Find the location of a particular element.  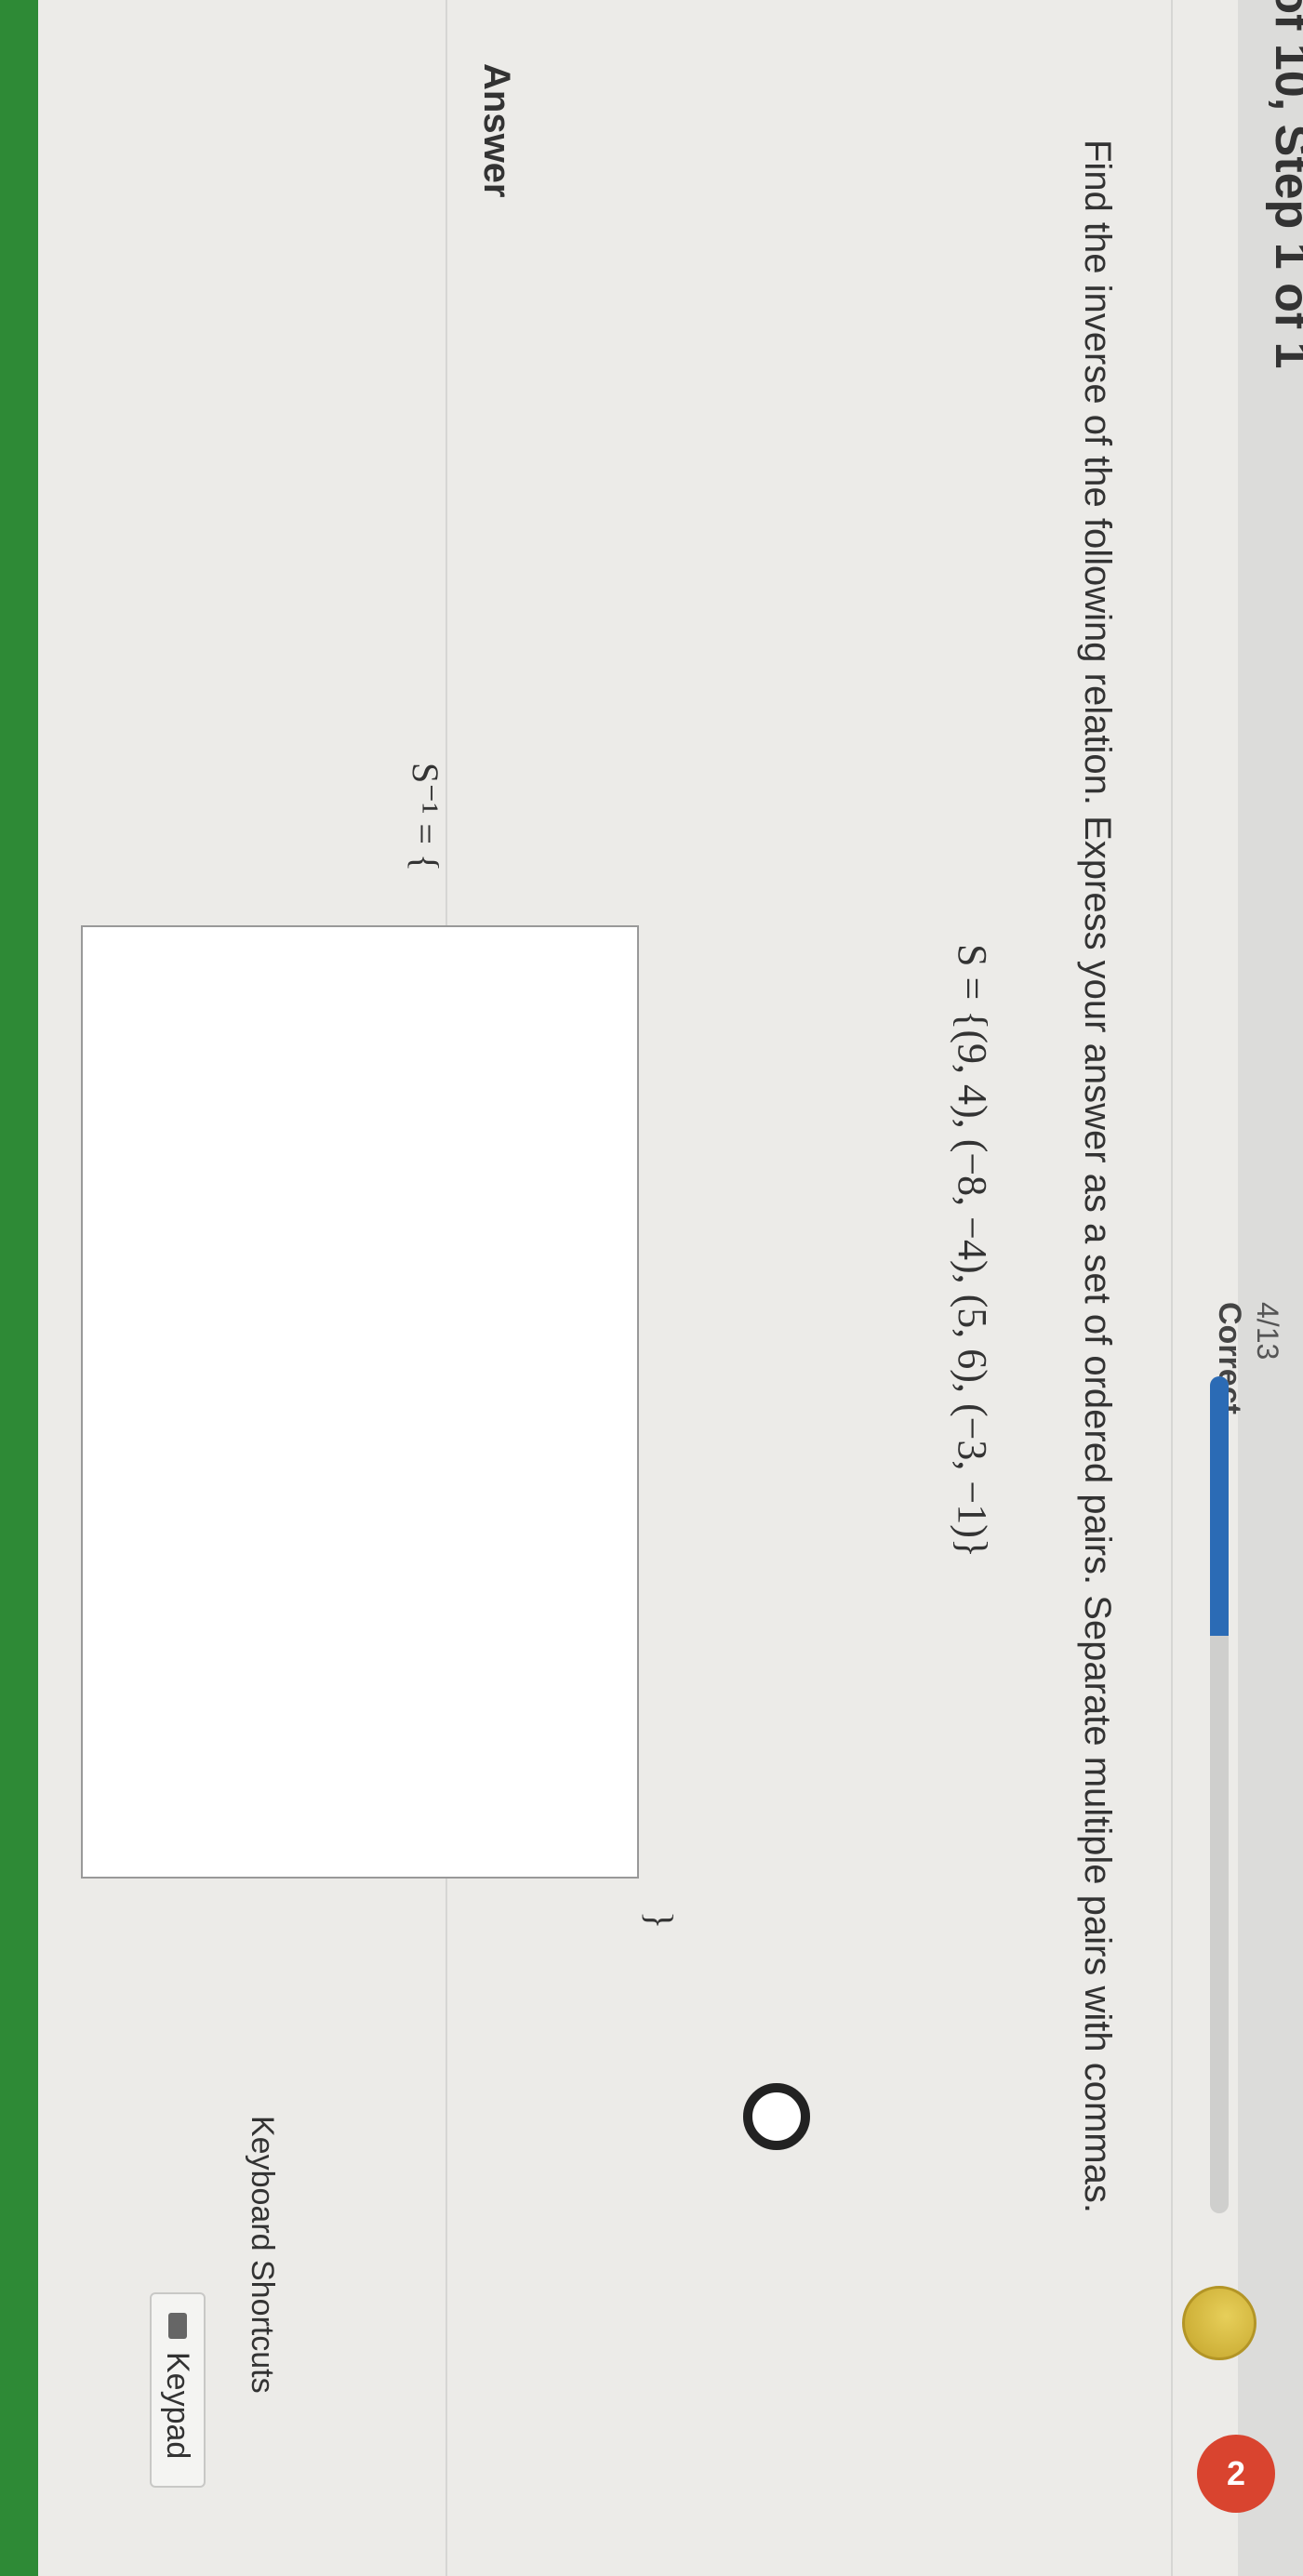

answer-heading: Answer is located at coordinates (496, 130).